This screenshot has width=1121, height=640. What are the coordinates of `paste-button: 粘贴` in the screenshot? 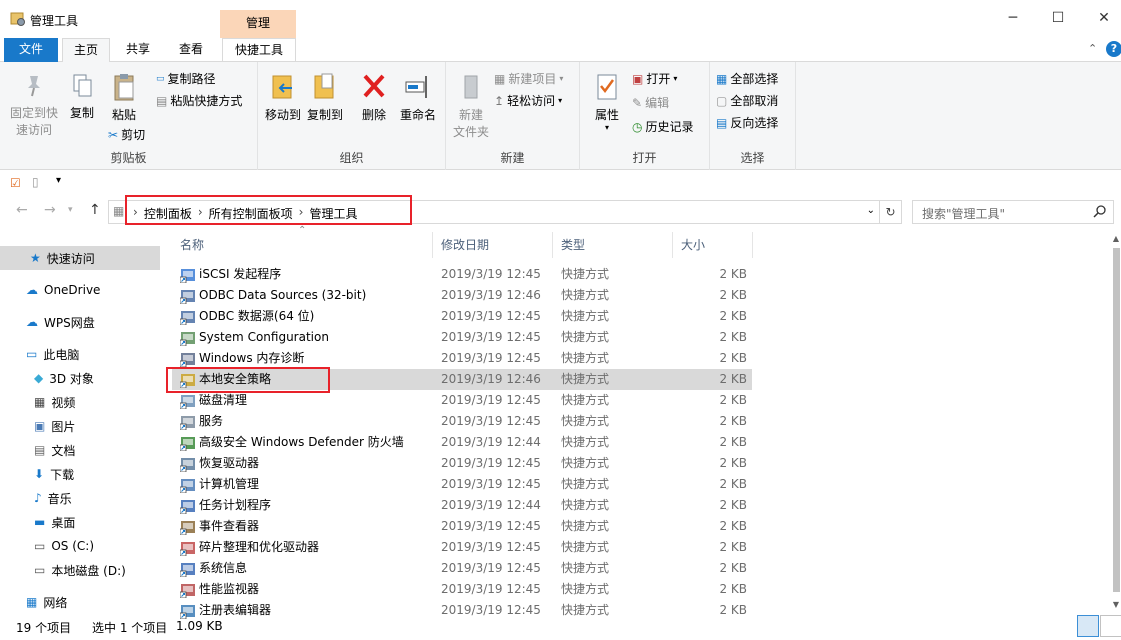 It's located at (124, 97).